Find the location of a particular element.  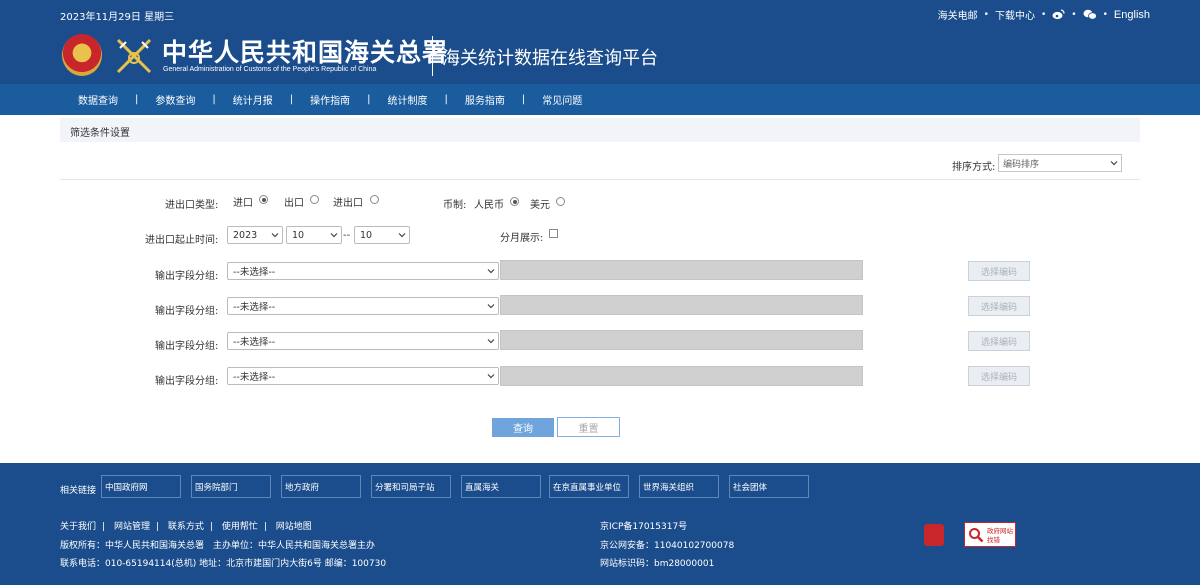

nav-statistics-system: 统计制度 is located at coordinates (408, 99).